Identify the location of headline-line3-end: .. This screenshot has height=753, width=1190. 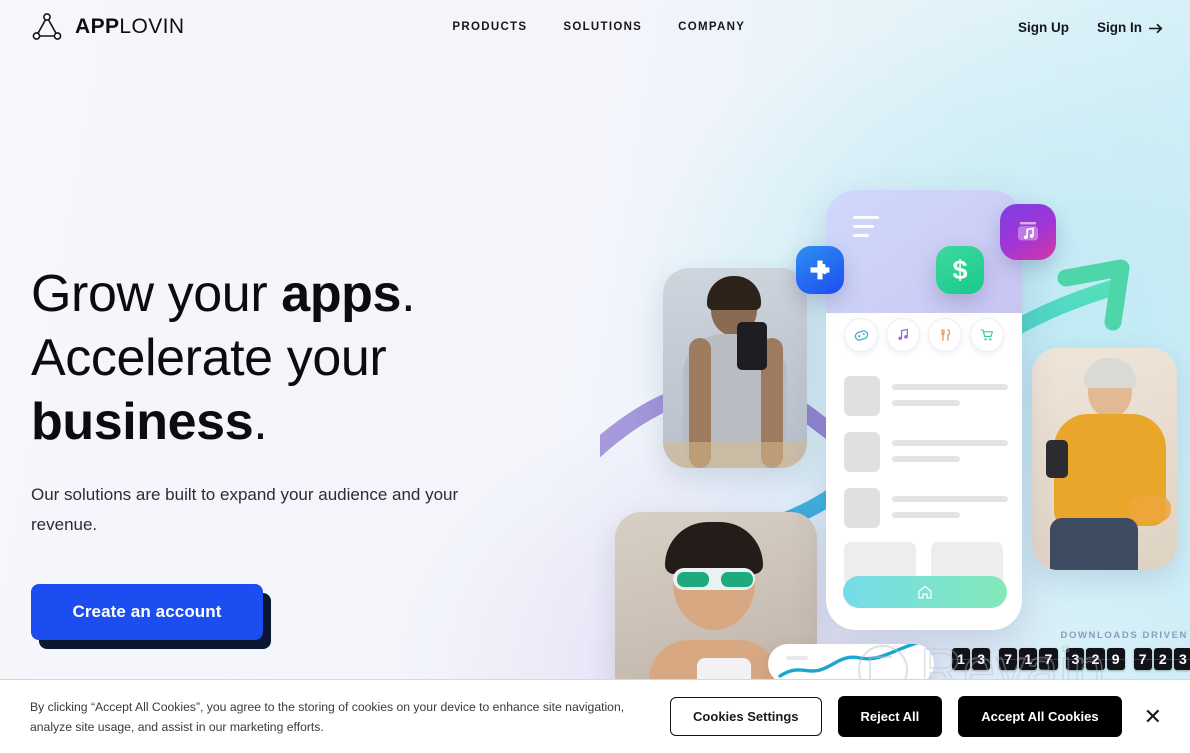
(260, 422).